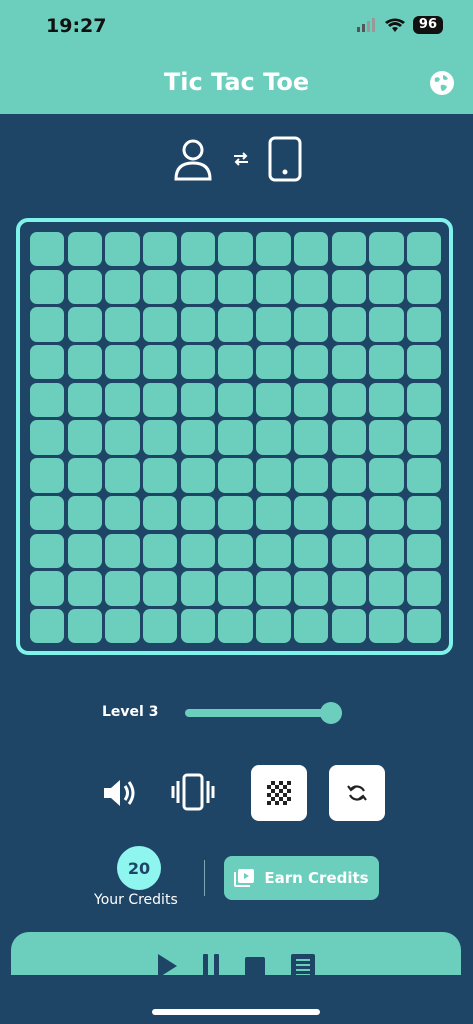 This screenshot has height=1024, width=473. Describe the element at coordinates (193, 792) in the screenshot. I see `vibration-icon` at that location.